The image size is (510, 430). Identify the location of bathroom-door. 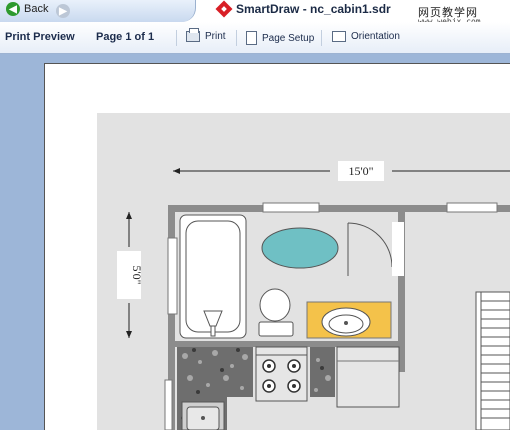
(375, 249).